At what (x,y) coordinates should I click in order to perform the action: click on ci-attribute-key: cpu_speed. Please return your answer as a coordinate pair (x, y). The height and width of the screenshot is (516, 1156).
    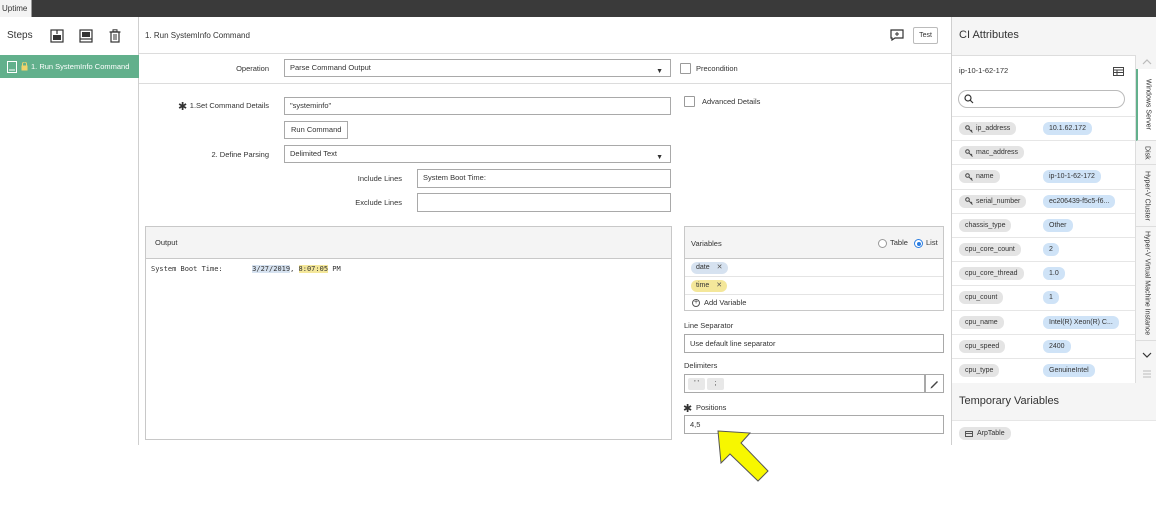
    Looking at the image, I should click on (982, 346).